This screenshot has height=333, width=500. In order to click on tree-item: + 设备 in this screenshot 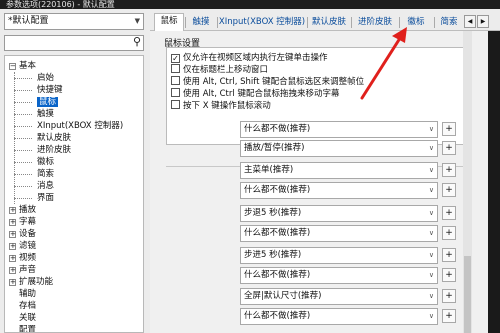, I will do `click(22, 234)`.